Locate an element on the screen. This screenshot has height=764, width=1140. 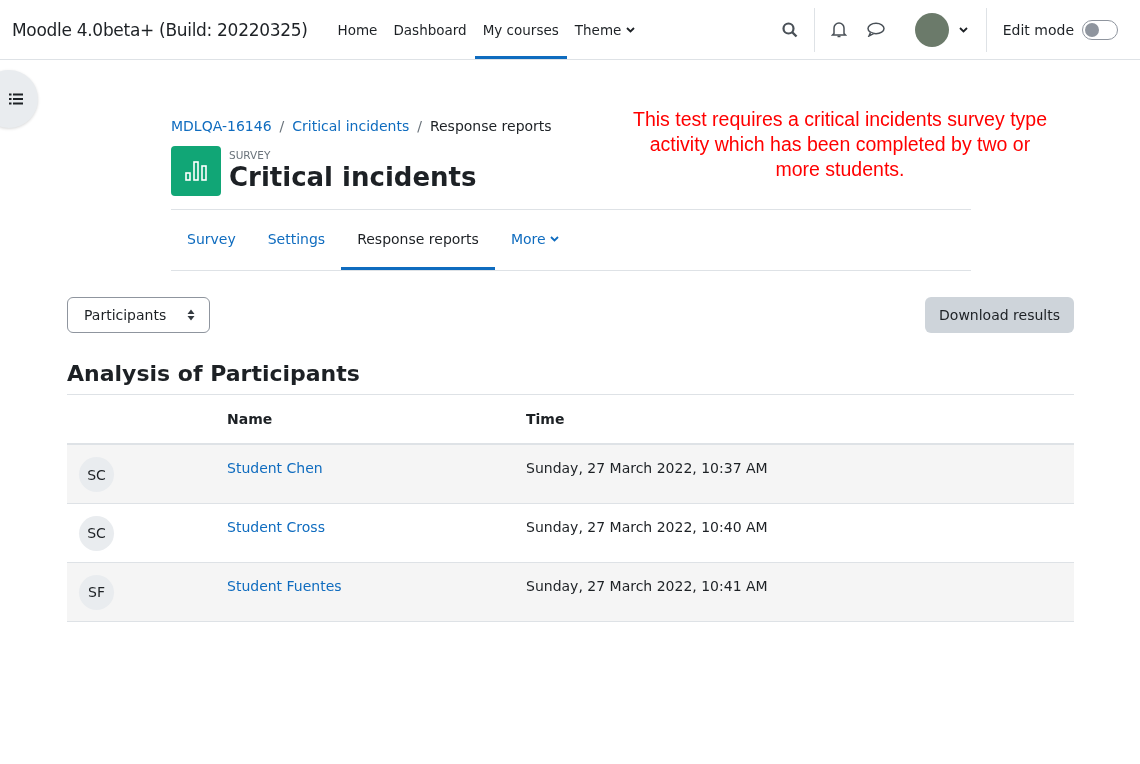
nav-link: Home is located at coordinates (357, 29).